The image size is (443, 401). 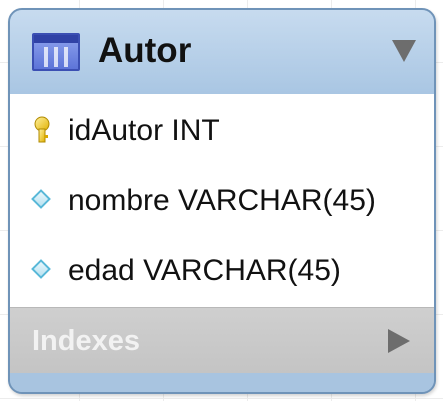 I want to click on column-label: nombre VARCHAR(45), so click(x=222, y=200).